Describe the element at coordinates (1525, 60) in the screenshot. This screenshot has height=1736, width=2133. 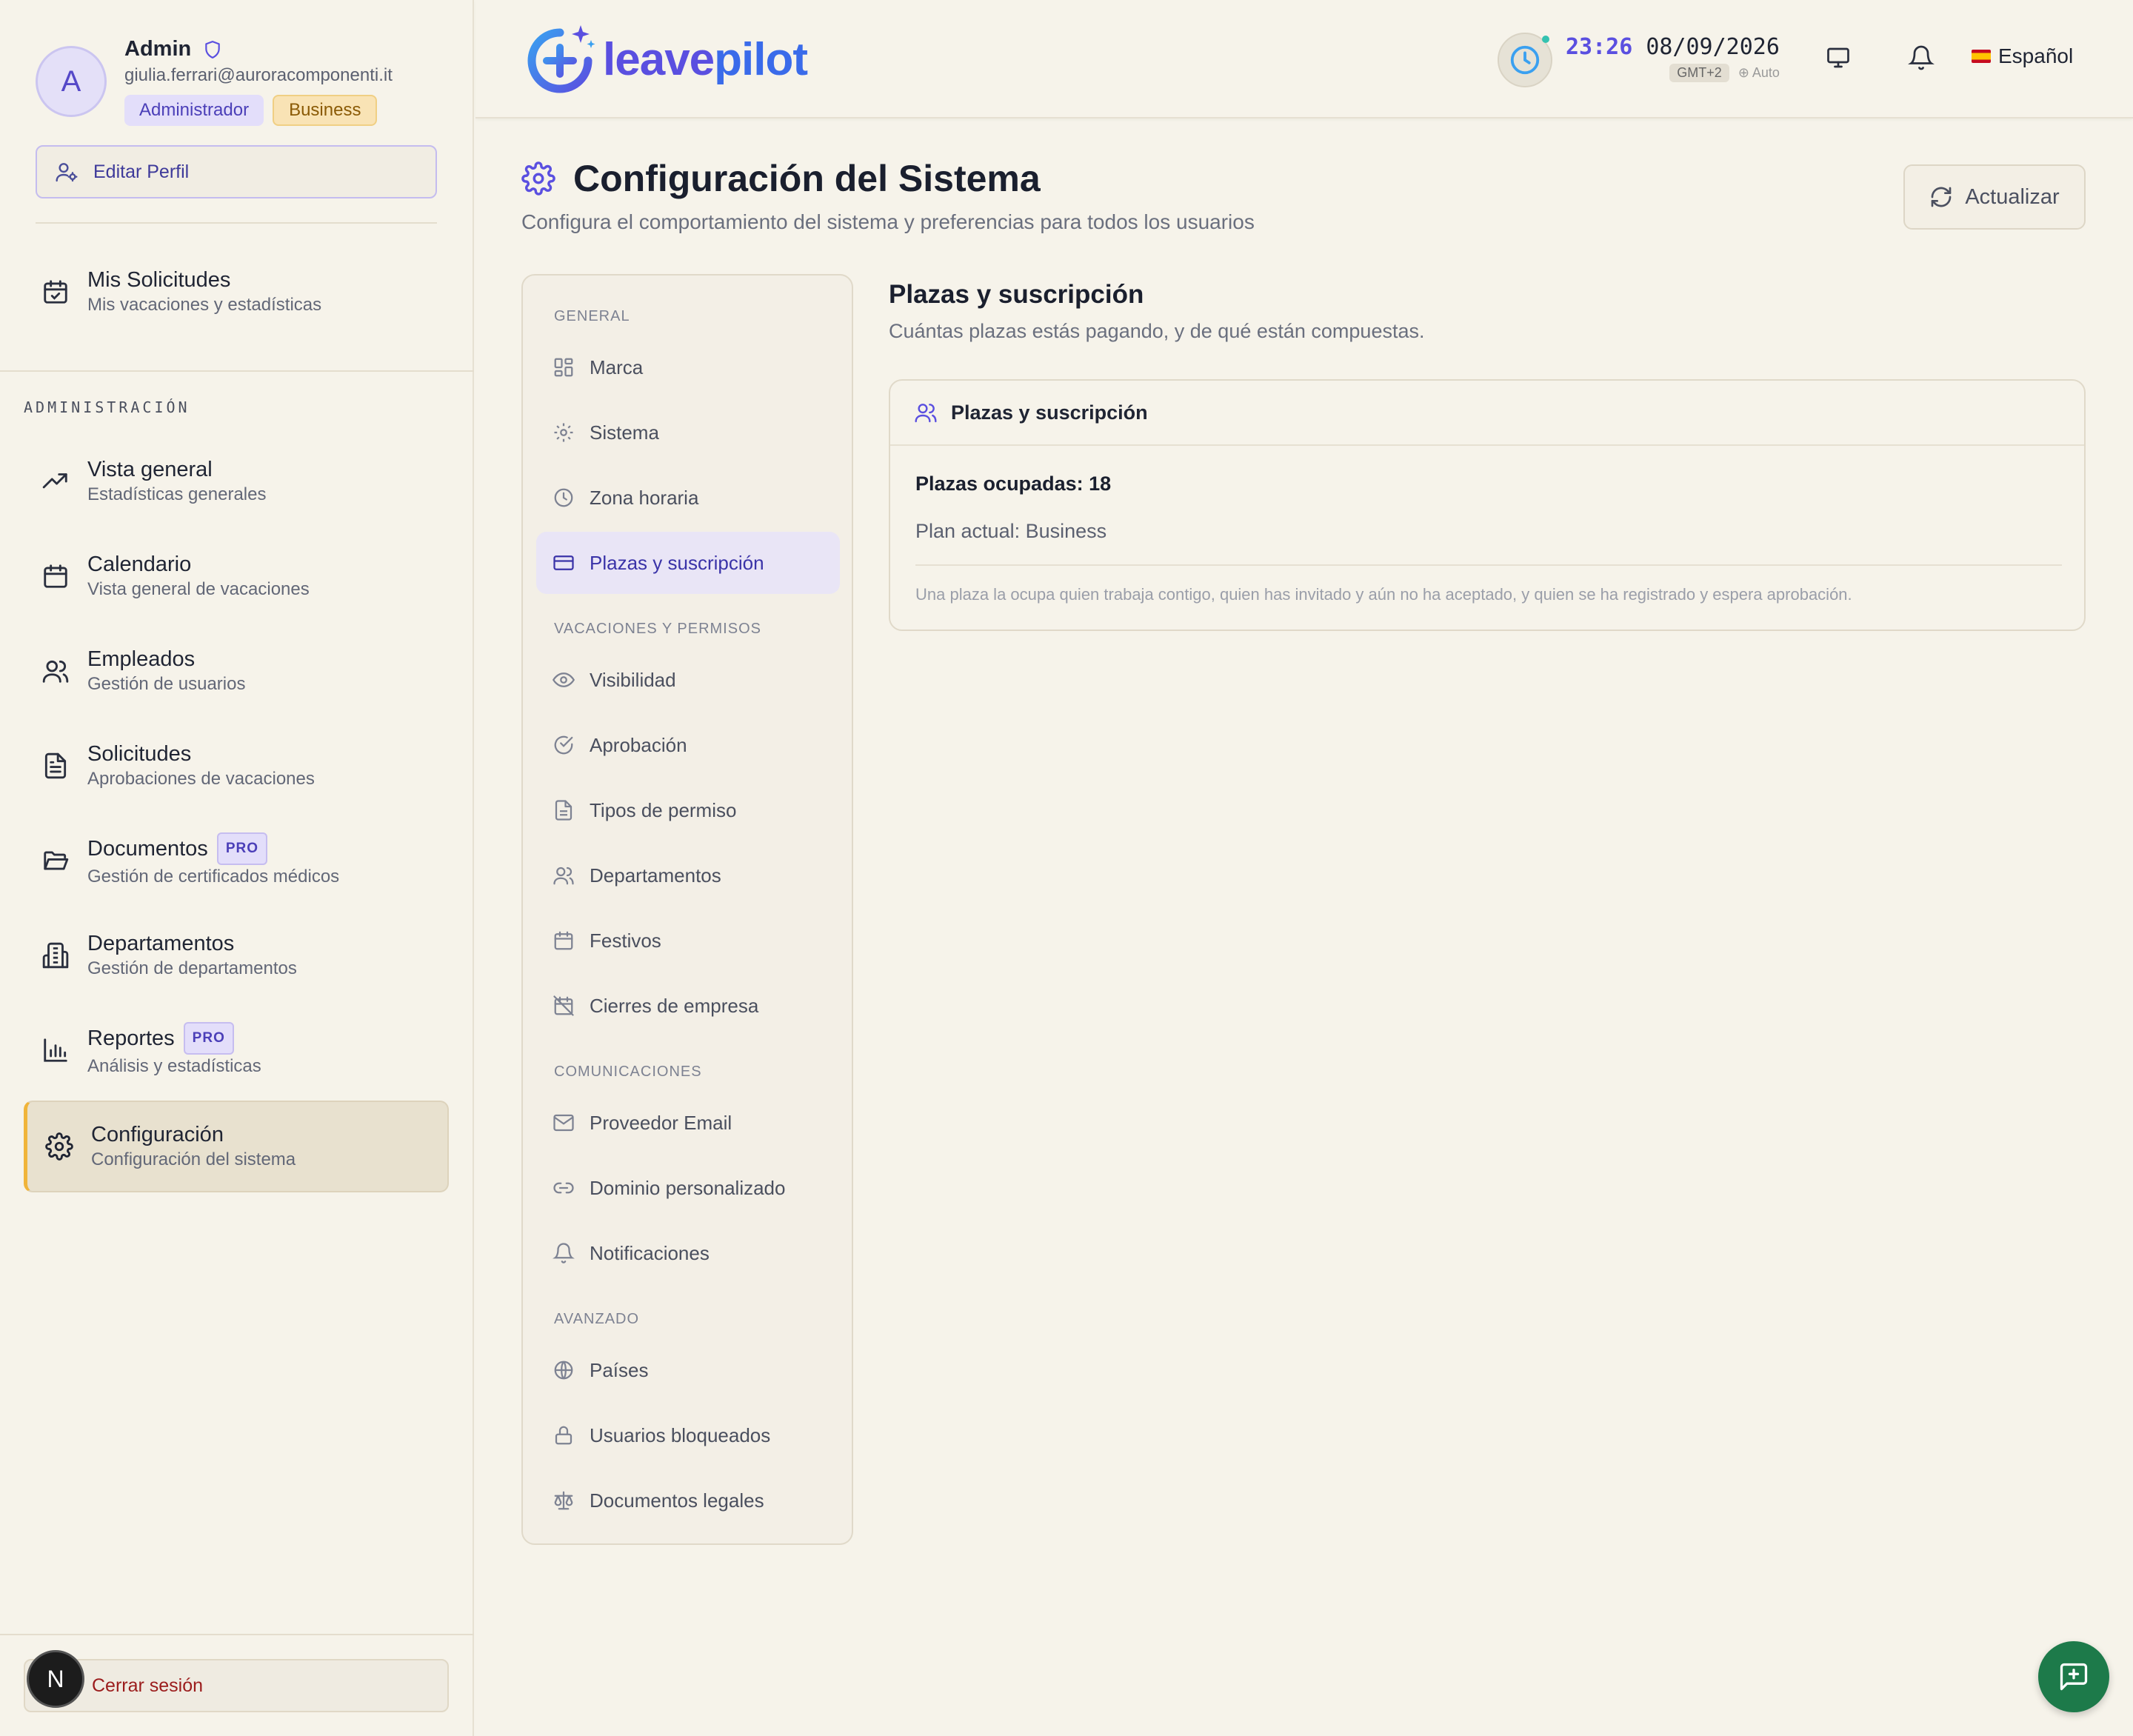
I see `clock-icon` at that location.